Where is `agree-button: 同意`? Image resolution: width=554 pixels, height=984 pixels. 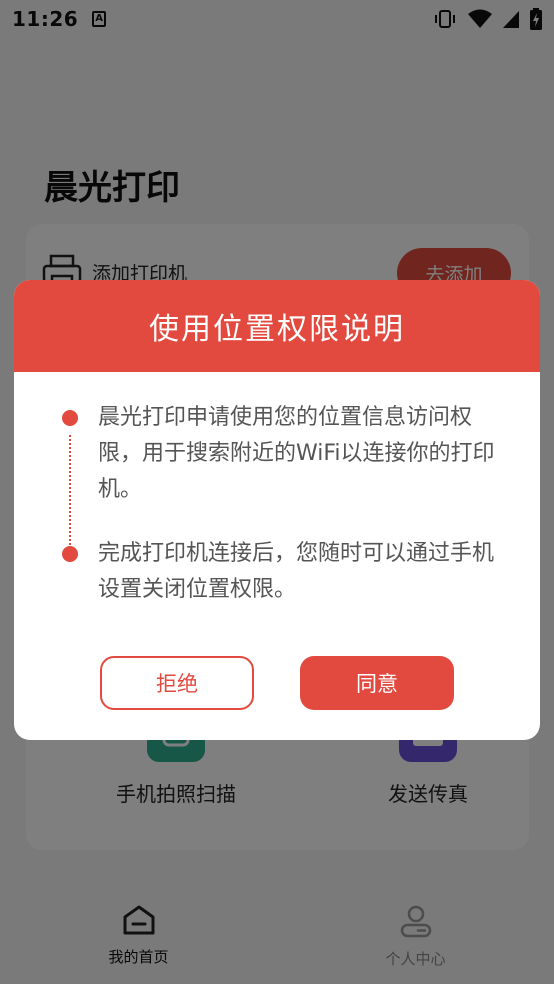
agree-button: 同意 is located at coordinates (377, 683).